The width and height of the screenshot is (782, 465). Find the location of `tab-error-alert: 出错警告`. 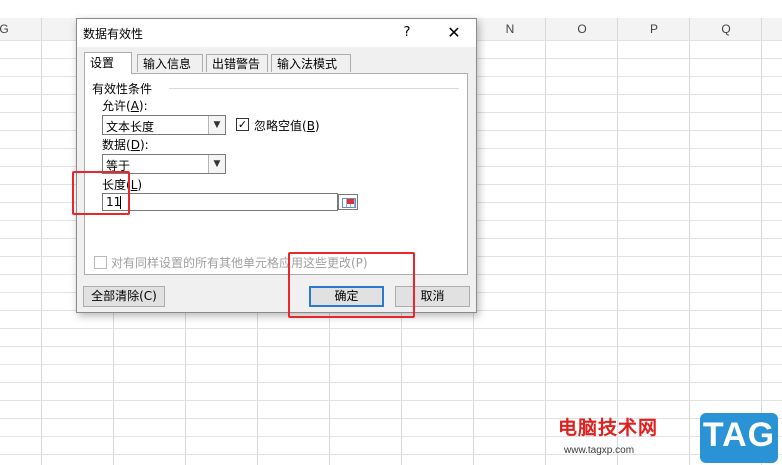

tab-error-alert: 出错警告 is located at coordinates (237, 63).